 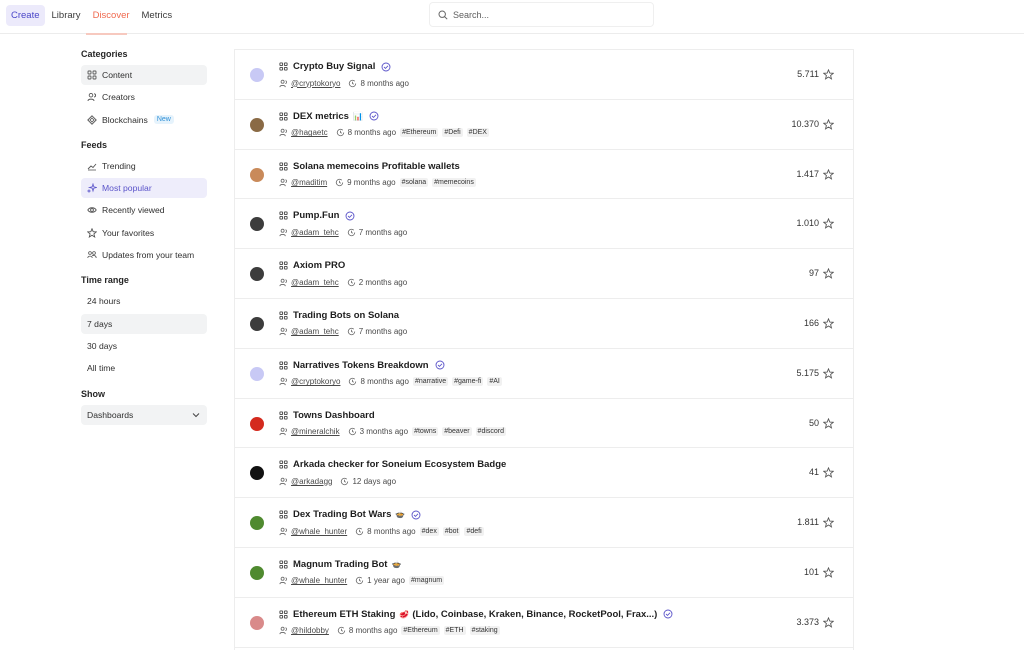 What do you see at coordinates (346, 315) in the screenshot?
I see `dashboard-title: Trading Bots on Solana` at bounding box center [346, 315].